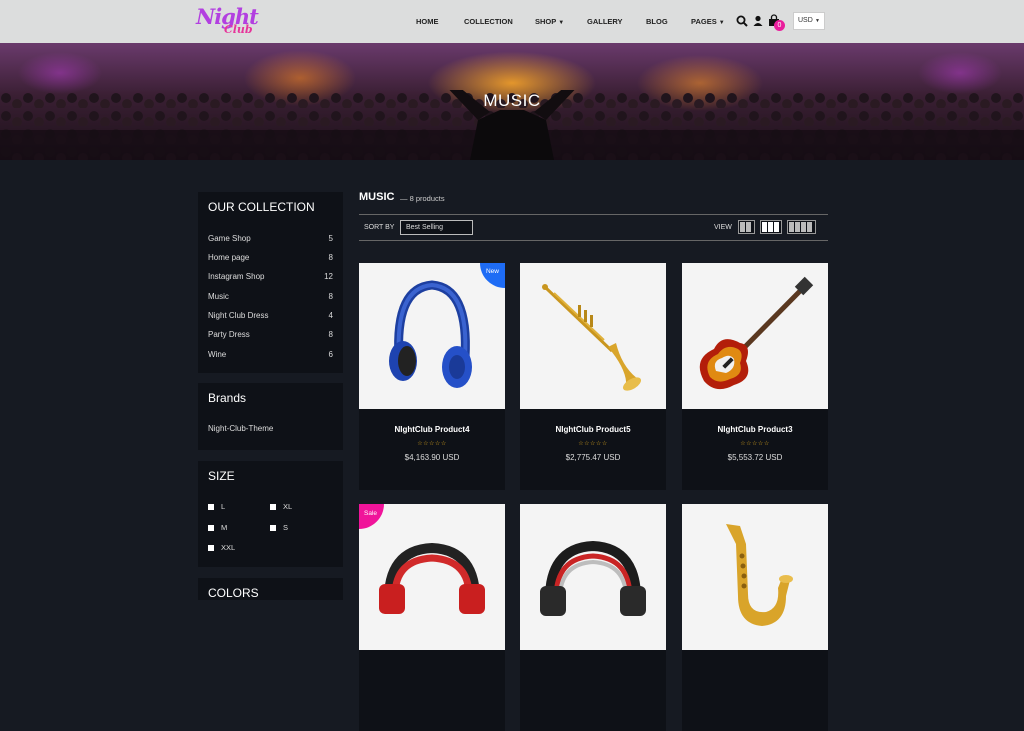  Describe the element at coordinates (330, 315) in the screenshot. I see `collection-item-count: 4` at that location.